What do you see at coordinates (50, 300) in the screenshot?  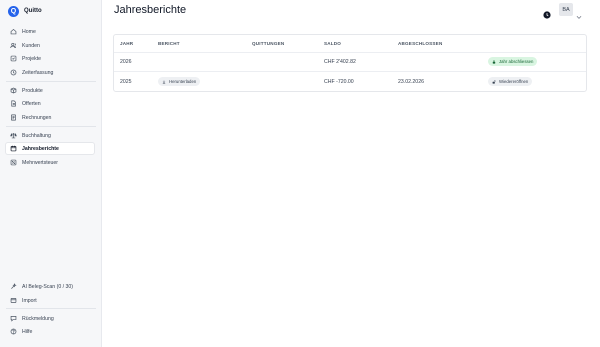 I see `sidebar-item-import: Import` at bounding box center [50, 300].